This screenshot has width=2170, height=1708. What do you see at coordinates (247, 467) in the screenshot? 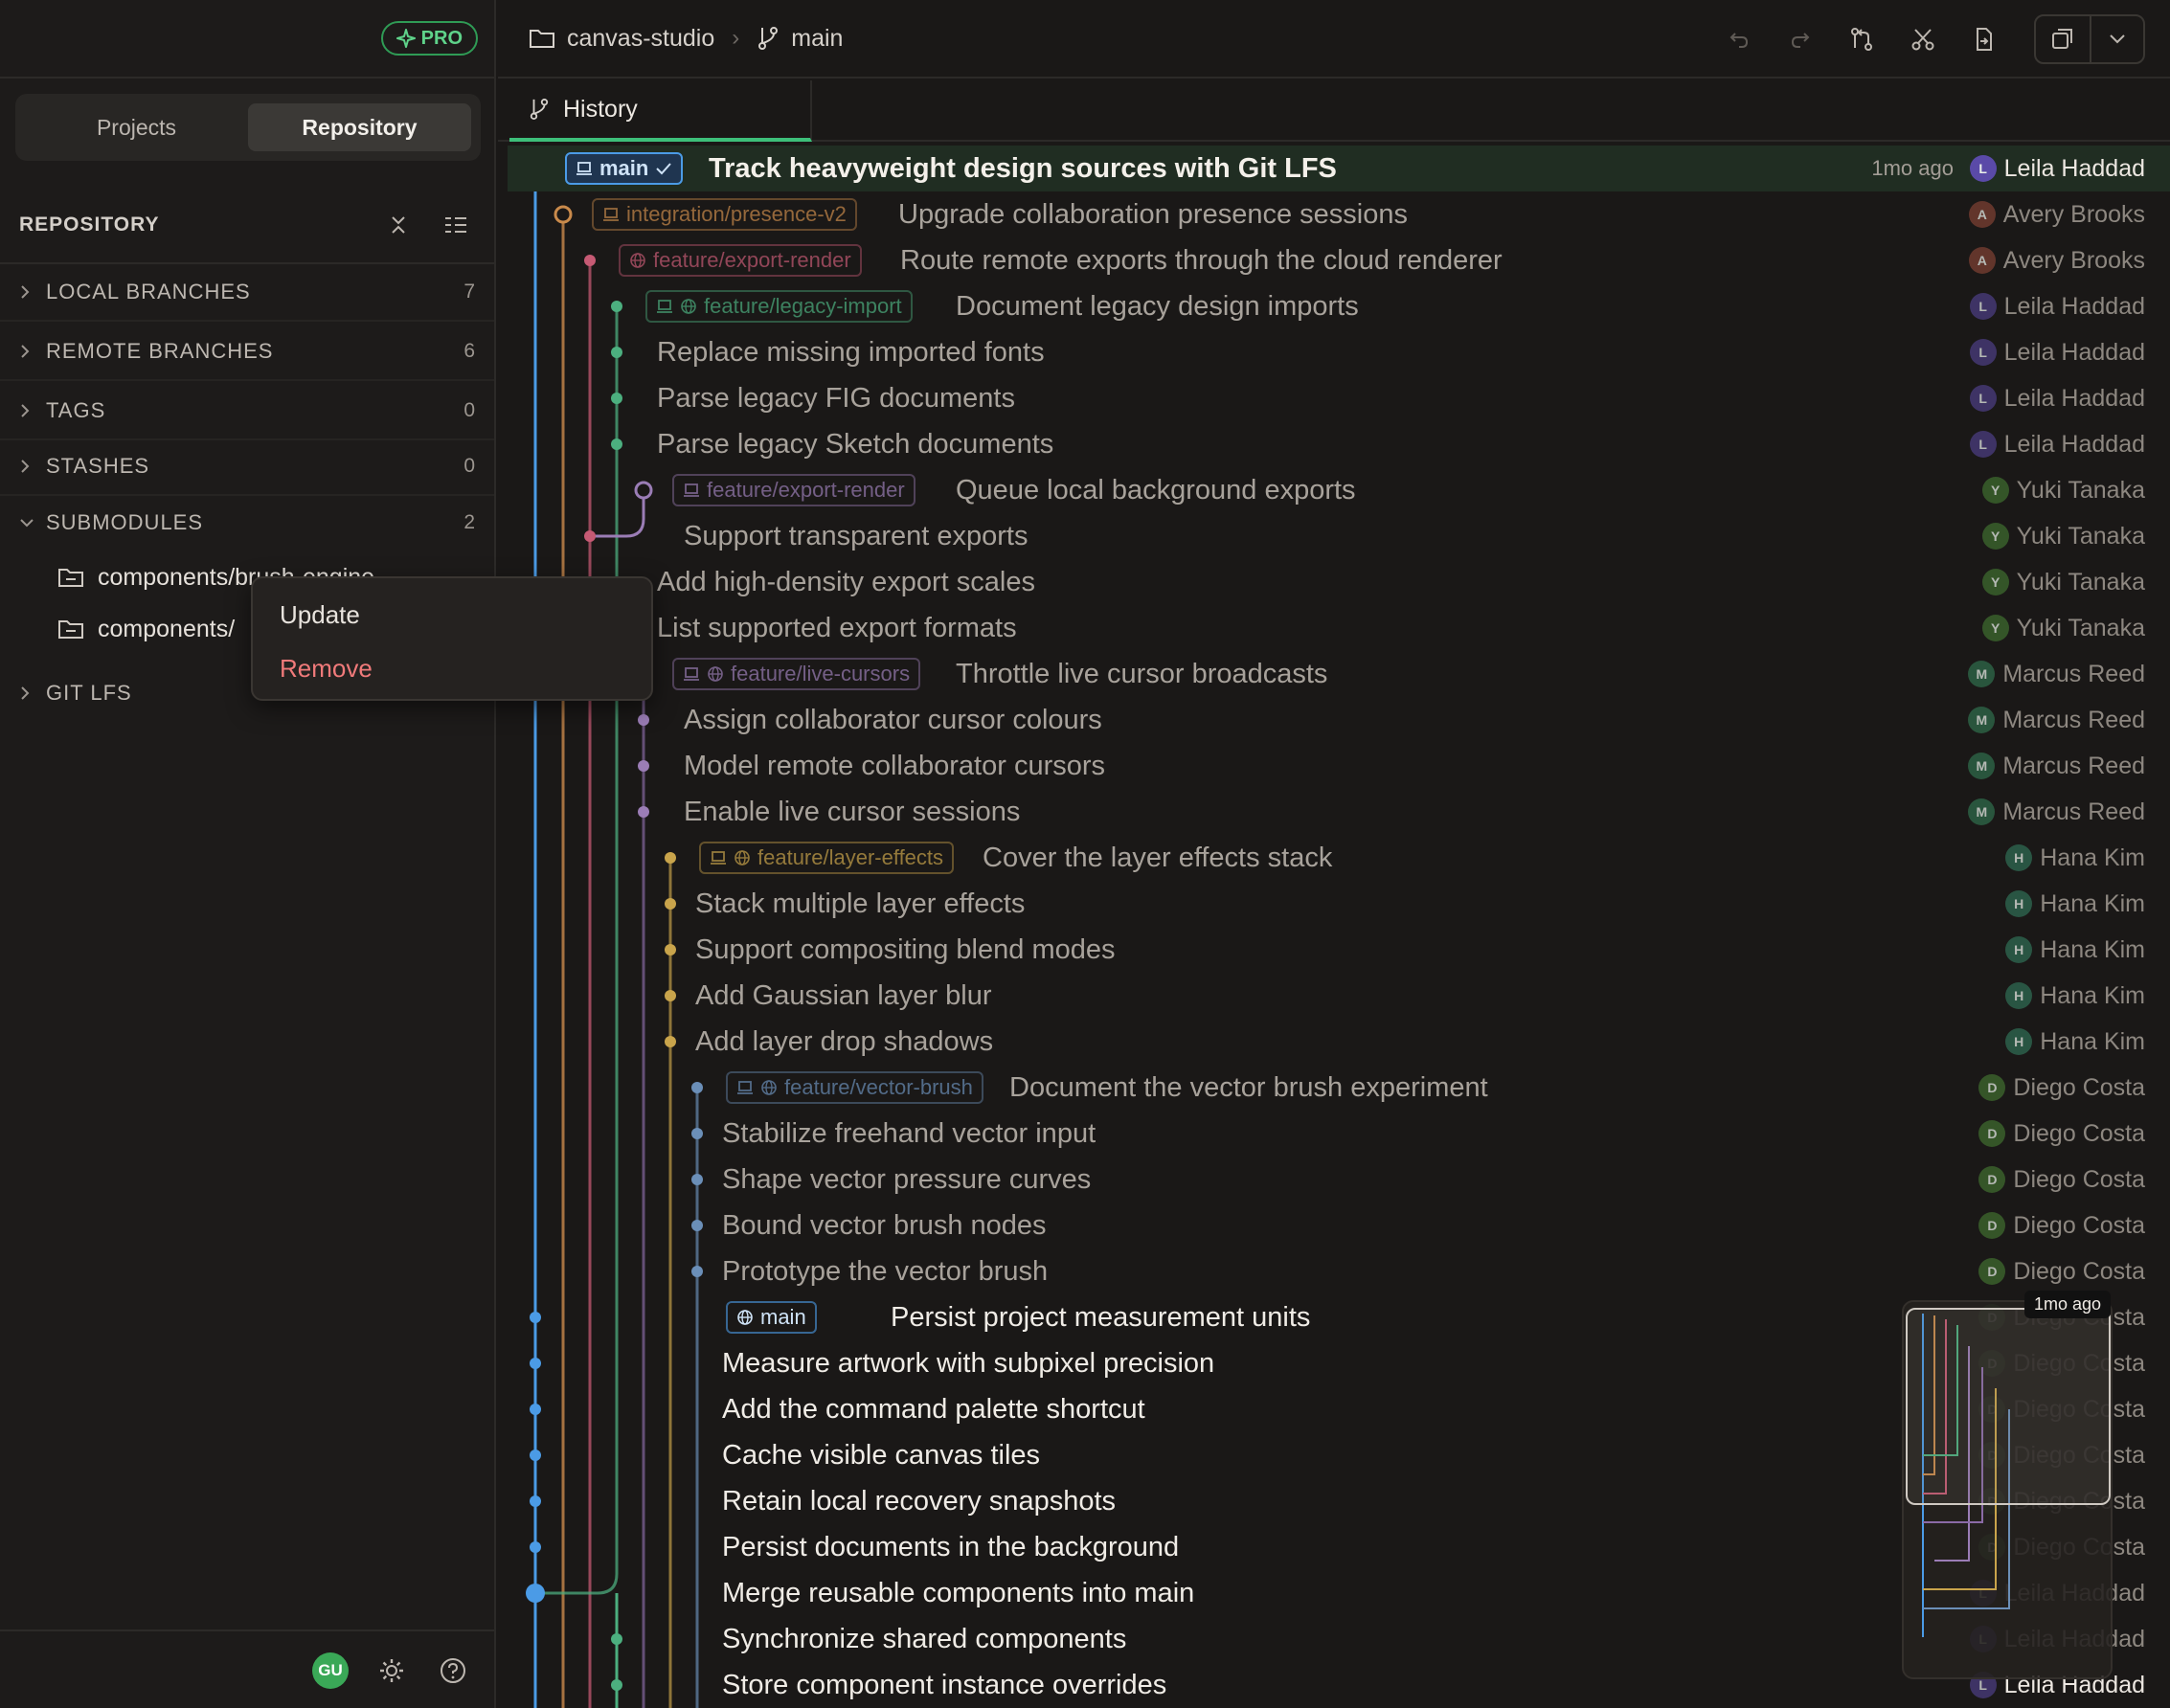
I see `section-stashes: STASHES 0` at bounding box center [247, 467].